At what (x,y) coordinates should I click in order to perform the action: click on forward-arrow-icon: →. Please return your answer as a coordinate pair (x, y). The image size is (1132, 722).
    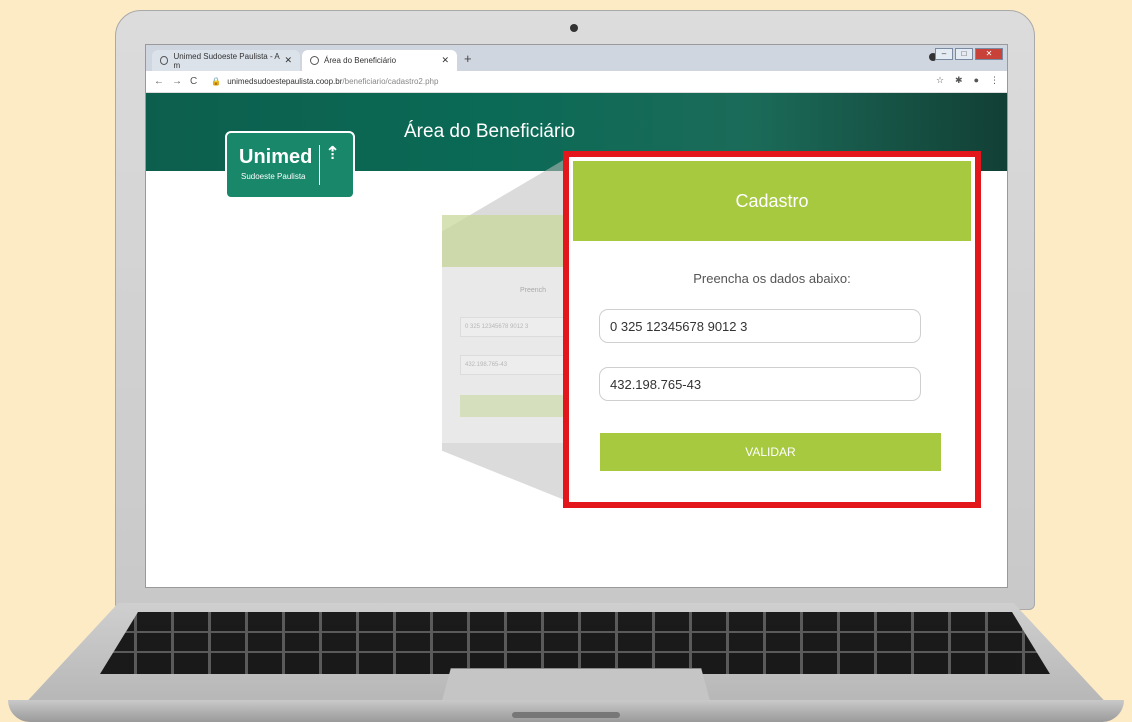
    Looking at the image, I should click on (177, 81).